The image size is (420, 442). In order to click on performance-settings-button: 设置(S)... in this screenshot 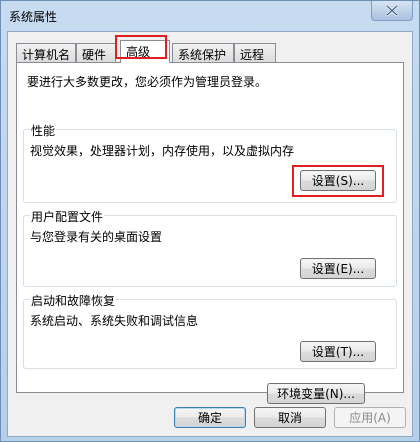, I will do `click(338, 180)`.